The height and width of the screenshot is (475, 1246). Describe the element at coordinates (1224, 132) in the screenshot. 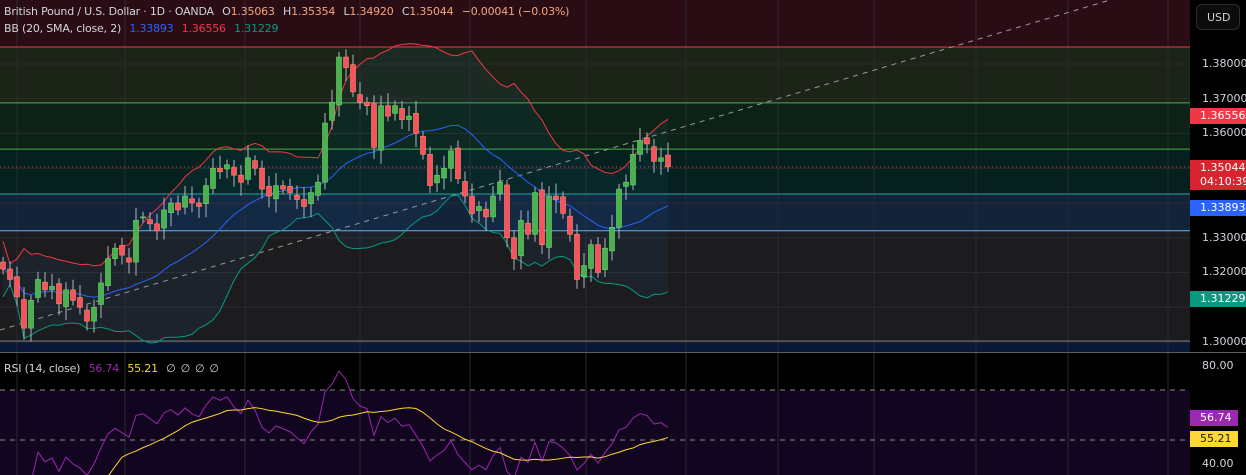

I see `price-tick: 1.36000` at that location.